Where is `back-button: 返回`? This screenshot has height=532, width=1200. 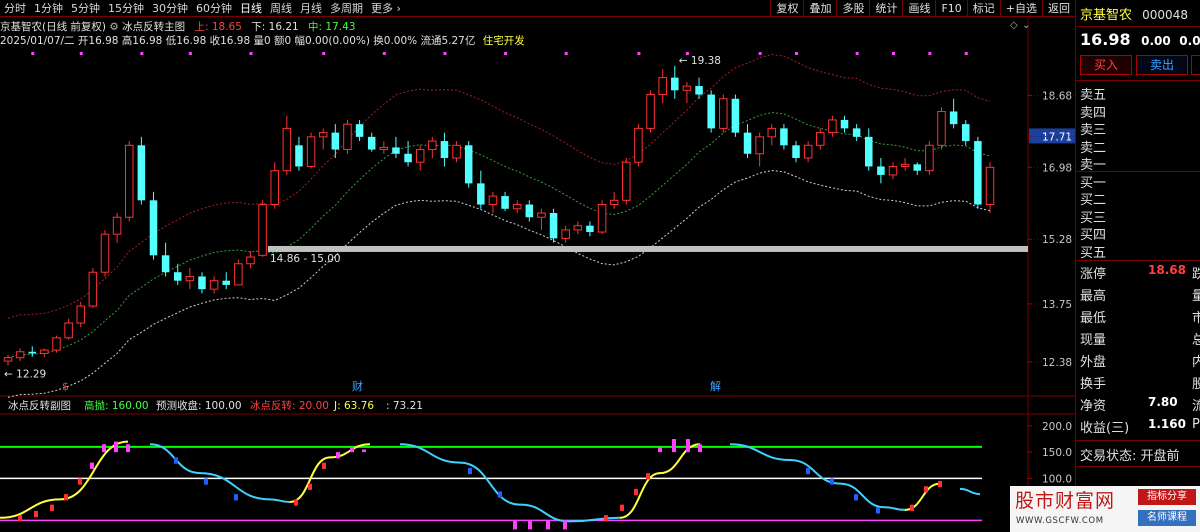
back-button: 返回 is located at coordinates (1058, 8).